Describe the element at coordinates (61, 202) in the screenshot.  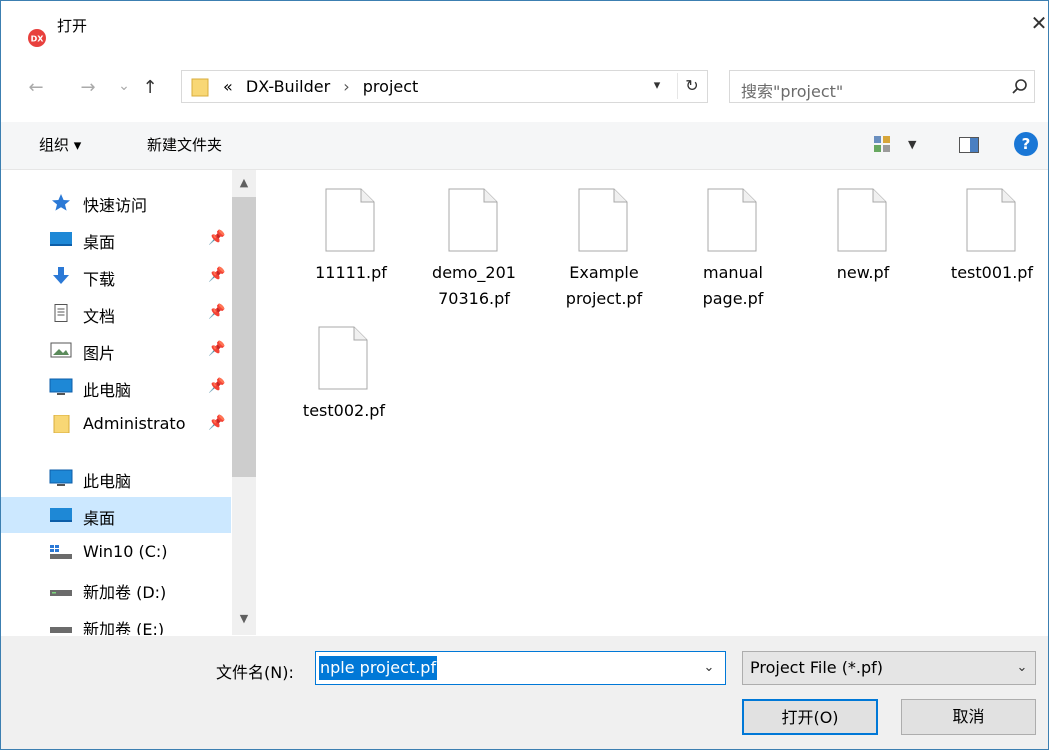
I see `star-icon` at that location.